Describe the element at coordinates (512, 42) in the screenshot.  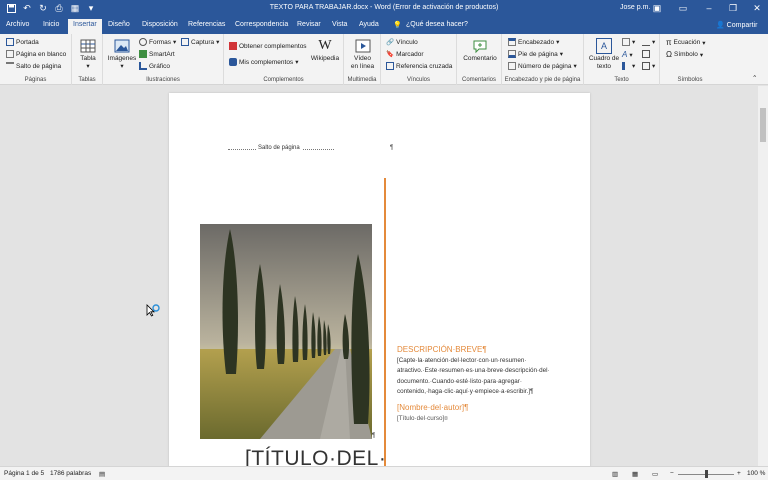
I see `header-icon` at that location.